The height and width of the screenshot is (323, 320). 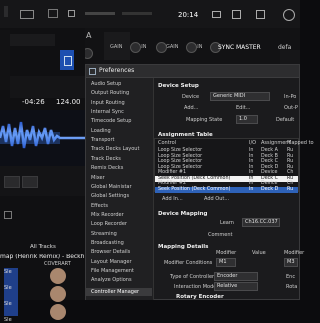 I want to click on m1-value: M1, so click(x=223, y=262).